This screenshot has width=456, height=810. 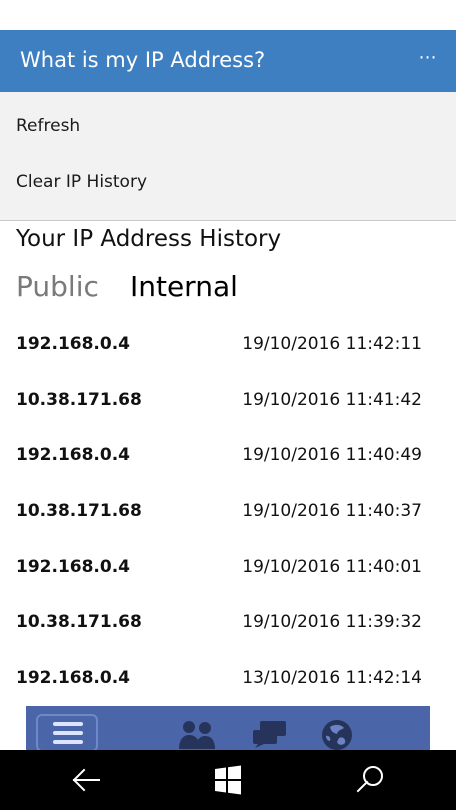 I want to click on more-options-button: ⋯, so click(x=428, y=58).